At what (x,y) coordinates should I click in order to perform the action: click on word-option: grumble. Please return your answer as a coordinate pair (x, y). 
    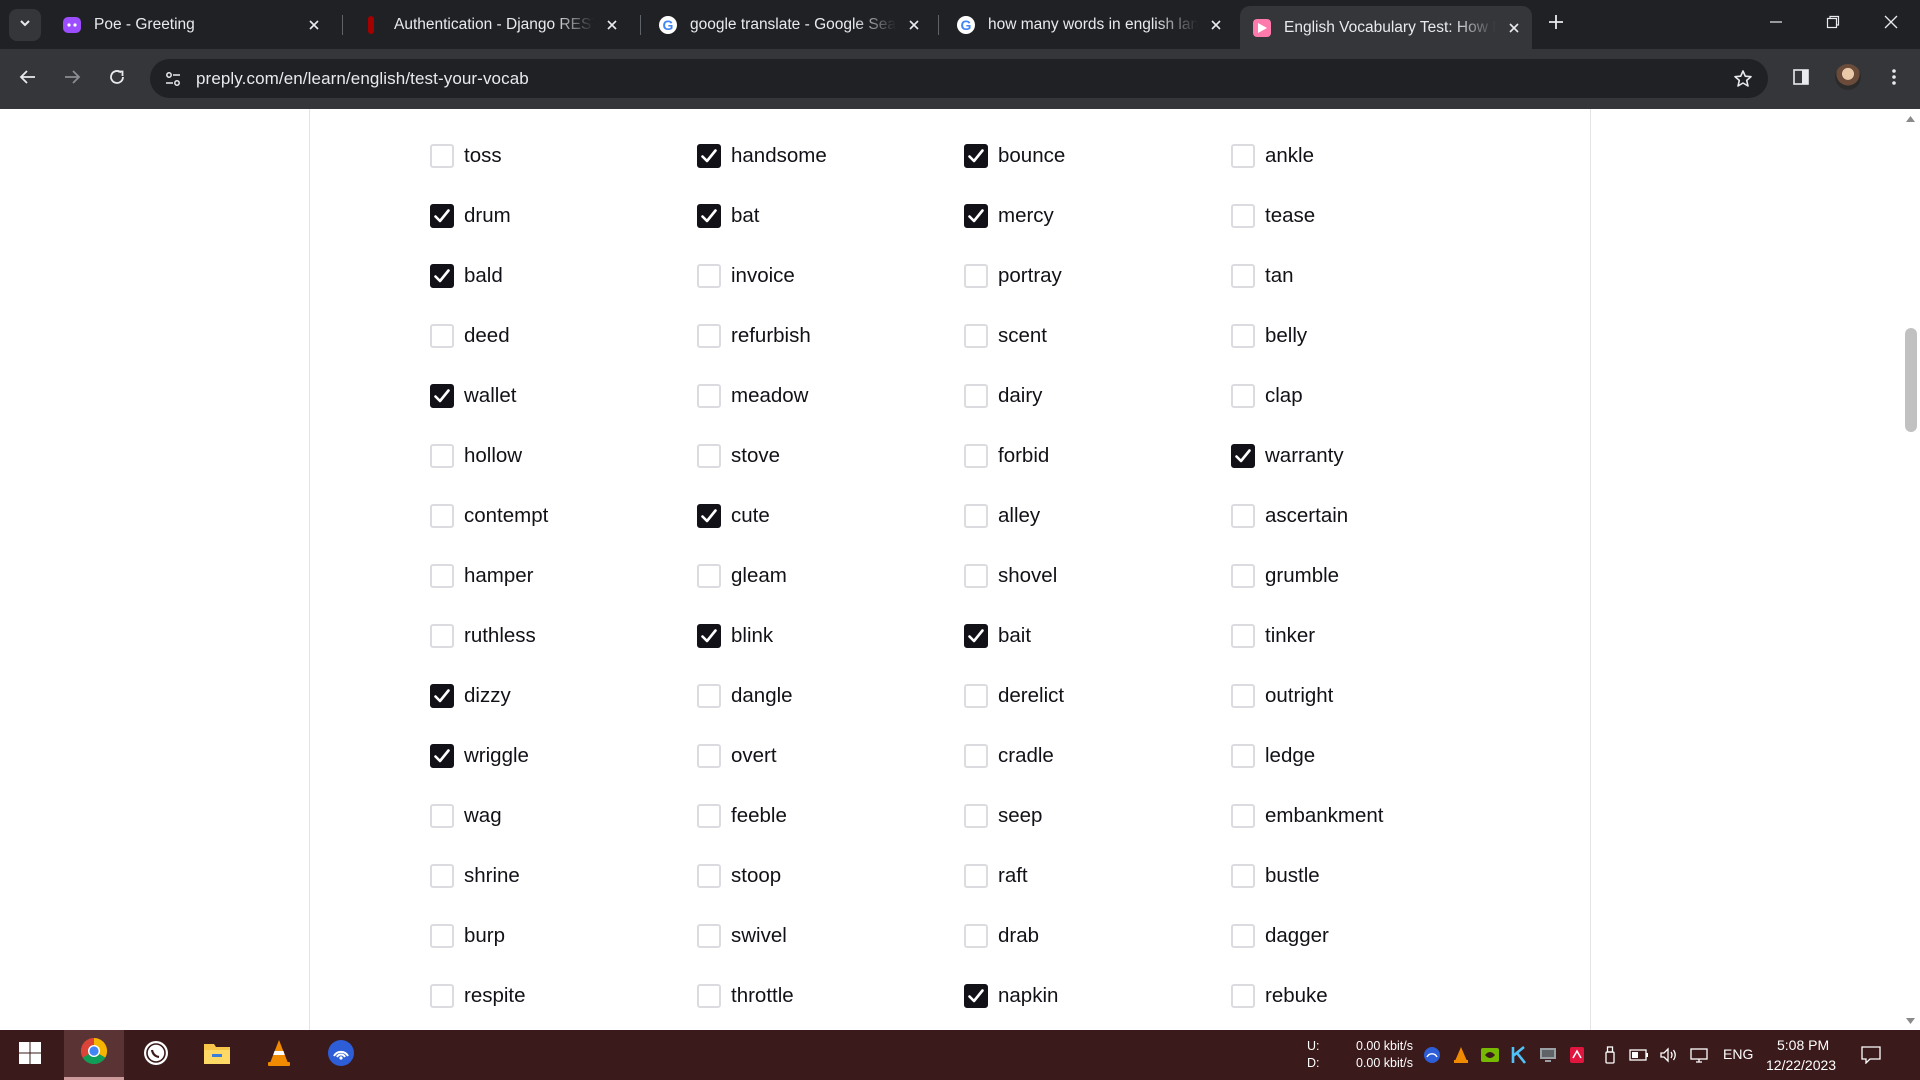
    Looking at the image, I should click on (1351, 576).